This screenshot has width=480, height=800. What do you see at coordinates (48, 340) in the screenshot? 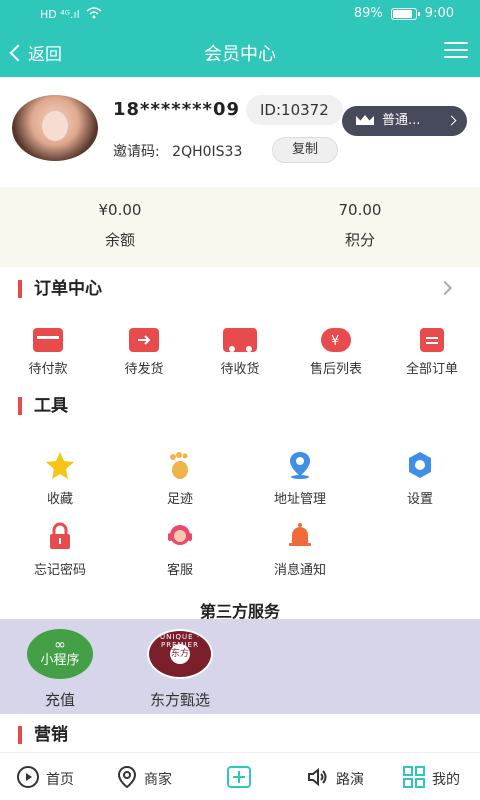
I see `wallet-icon` at bounding box center [48, 340].